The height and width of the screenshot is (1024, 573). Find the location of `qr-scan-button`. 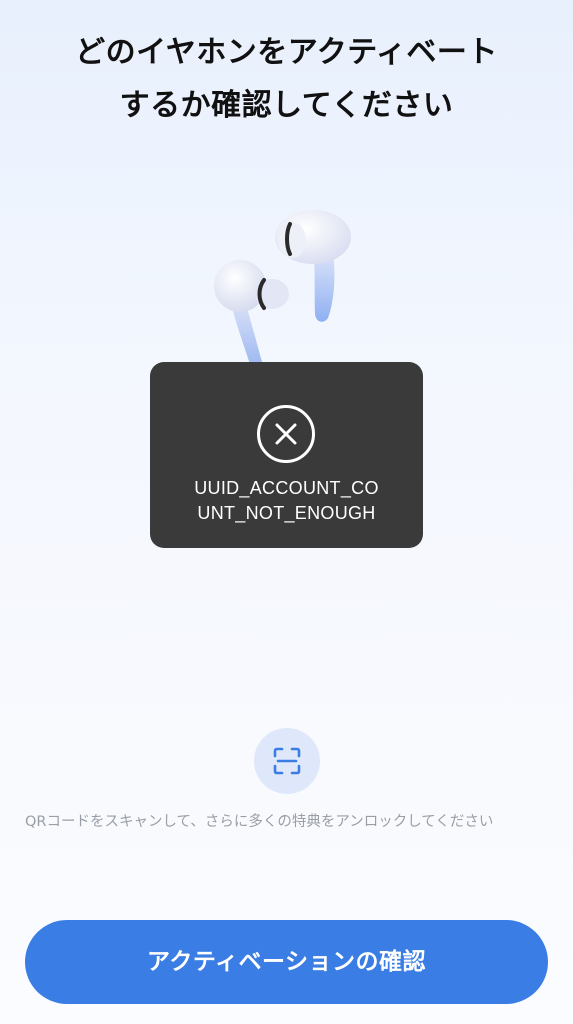

qr-scan-button is located at coordinates (287, 761).